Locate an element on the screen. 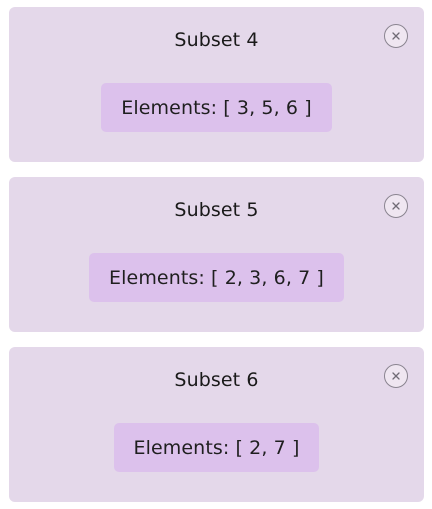 The height and width of the screenshot is (509, 432). elements-row: Elements: [ 2, 3, 6, 7 ] is located at coordinates (216, 277).